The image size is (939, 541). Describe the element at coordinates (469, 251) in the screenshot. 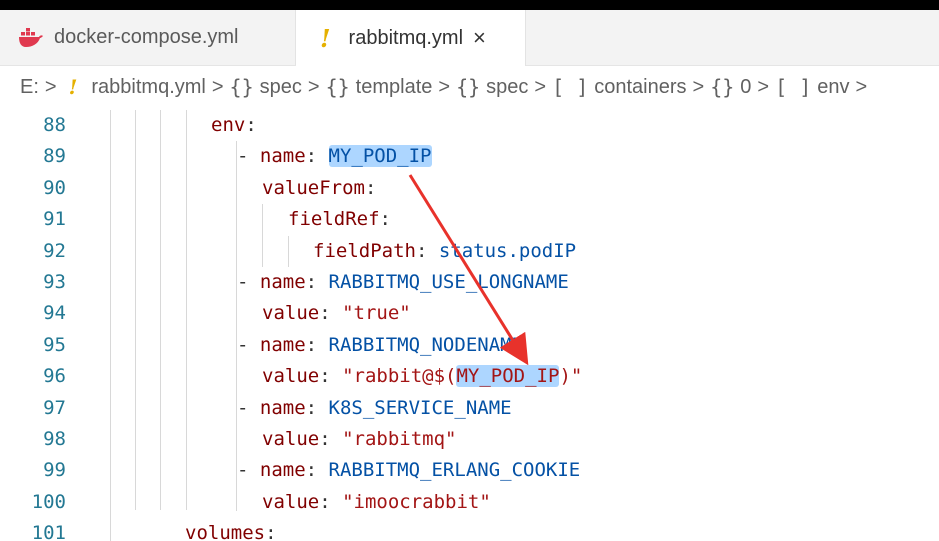

I see `code-line: 92 fieldPath: status.podIP` at that location.